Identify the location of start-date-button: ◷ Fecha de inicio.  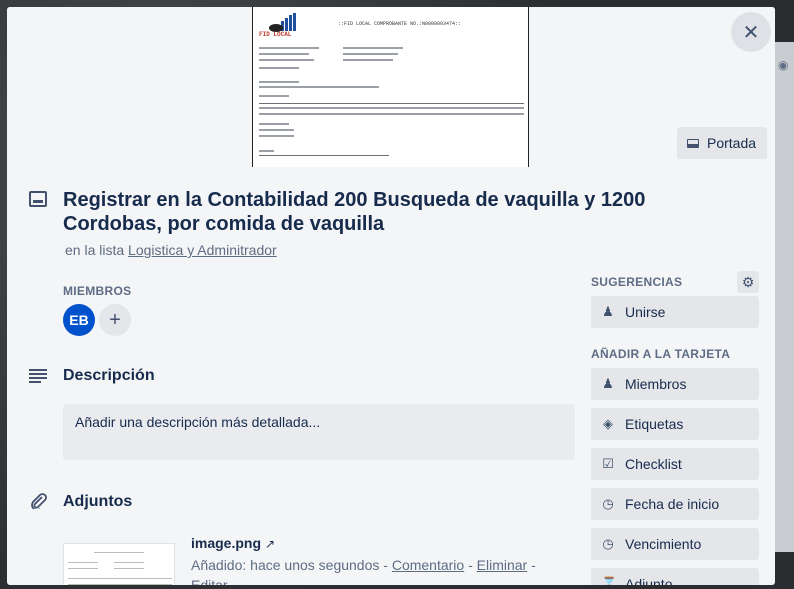
(675, 504).